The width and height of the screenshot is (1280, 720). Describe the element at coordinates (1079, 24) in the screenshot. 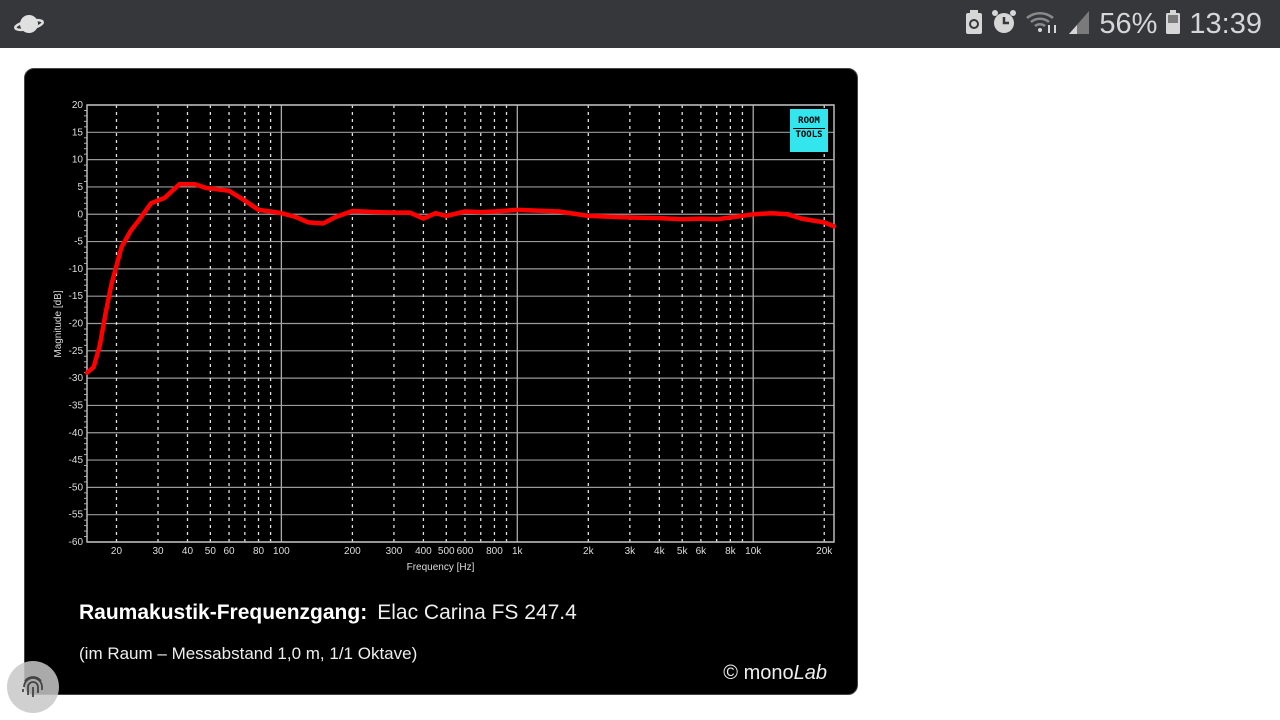

I see `signal-icon` at that location.